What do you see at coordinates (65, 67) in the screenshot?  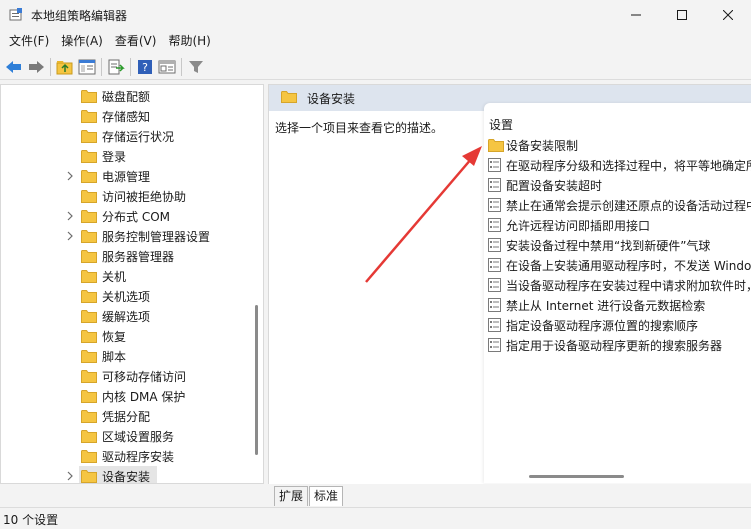 I see `up-button` at bounding box center [65, 67].